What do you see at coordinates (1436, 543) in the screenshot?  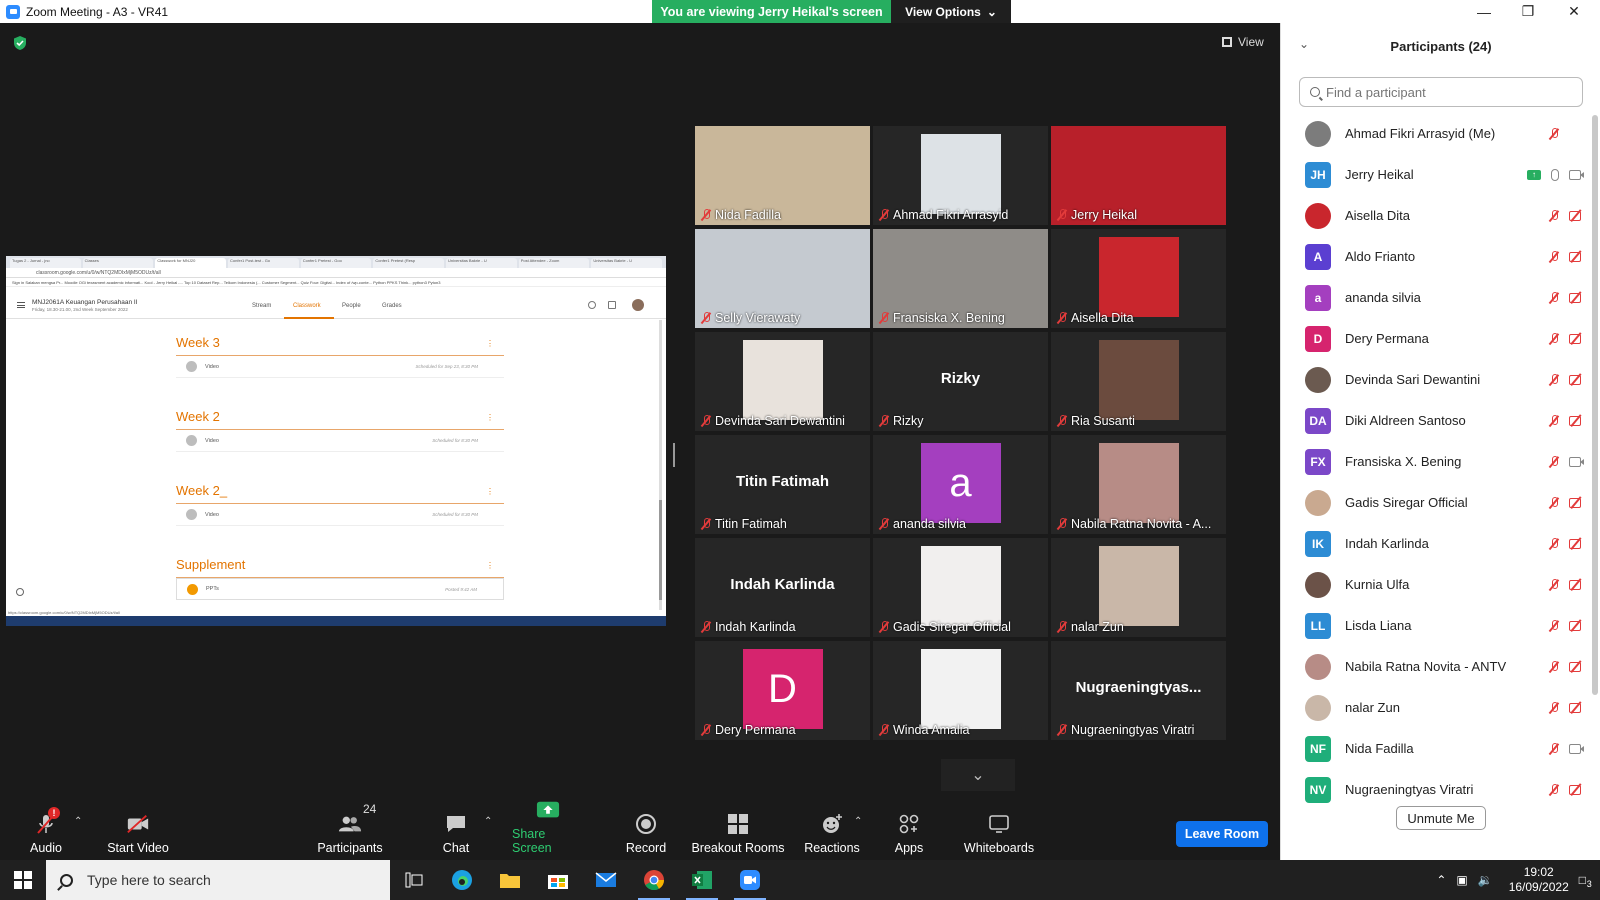 I see `participant-row: IK Indah Karlinda` at bounding box center [1436, 543].